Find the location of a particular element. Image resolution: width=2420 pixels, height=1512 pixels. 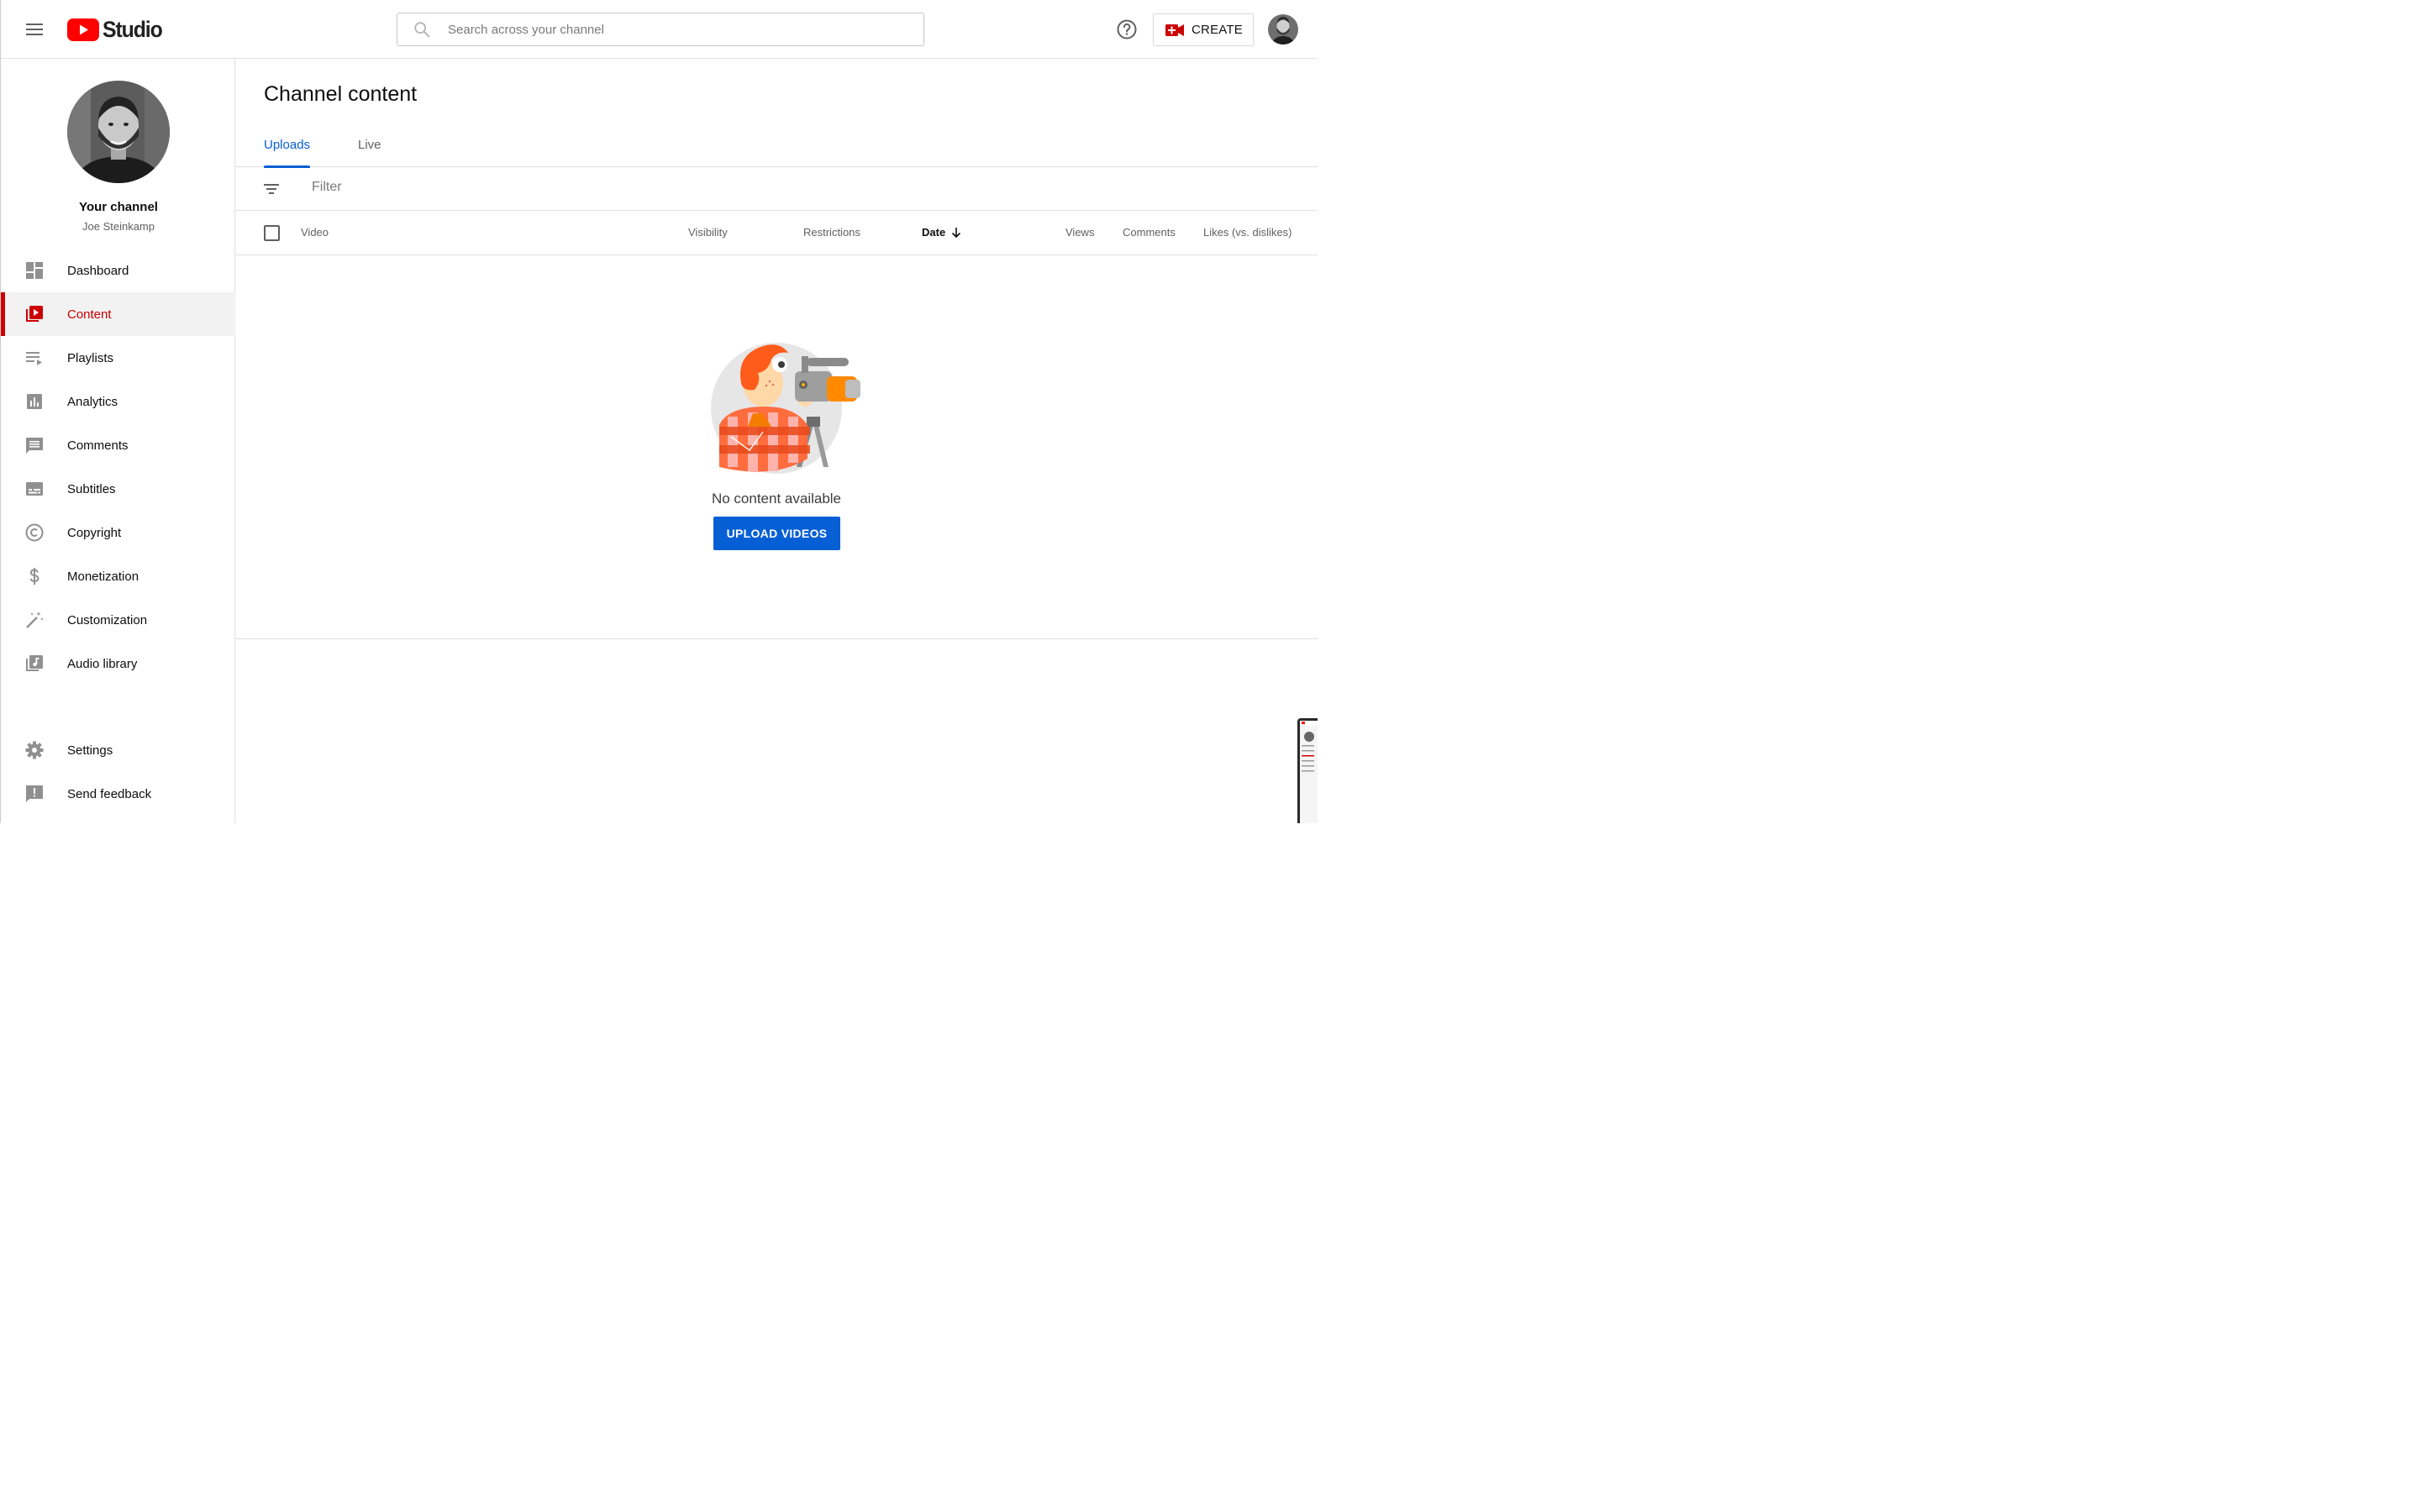

column-restrictions: Restrictions is located at coordinates (831, 232).